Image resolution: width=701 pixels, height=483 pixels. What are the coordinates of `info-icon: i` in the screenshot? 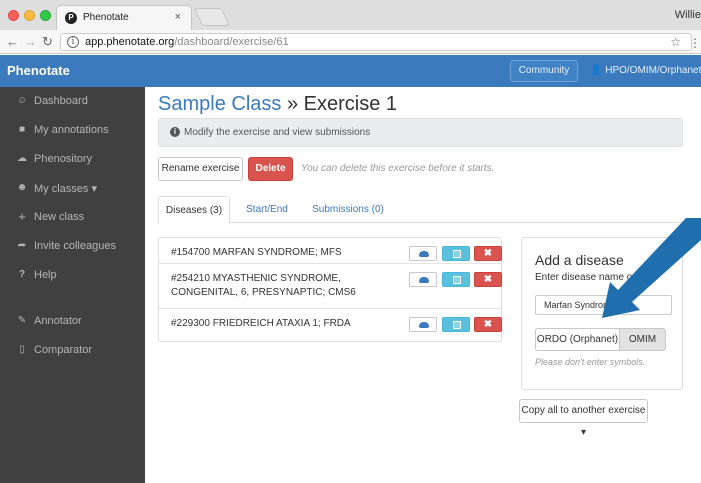 It's located at (73, 42).